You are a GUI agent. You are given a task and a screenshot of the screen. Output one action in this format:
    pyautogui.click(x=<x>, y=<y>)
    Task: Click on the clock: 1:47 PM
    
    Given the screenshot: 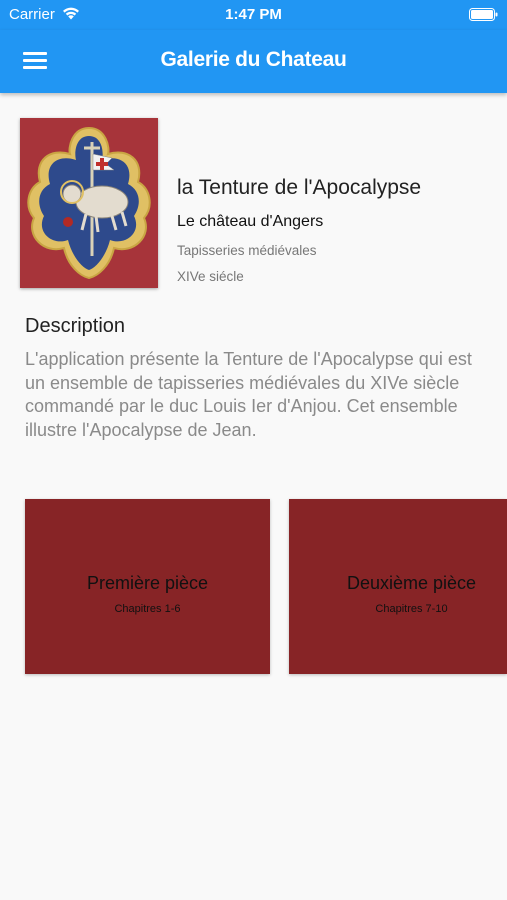 What is the action you would take?
    pyautogui.click(x=253, y=14)
    